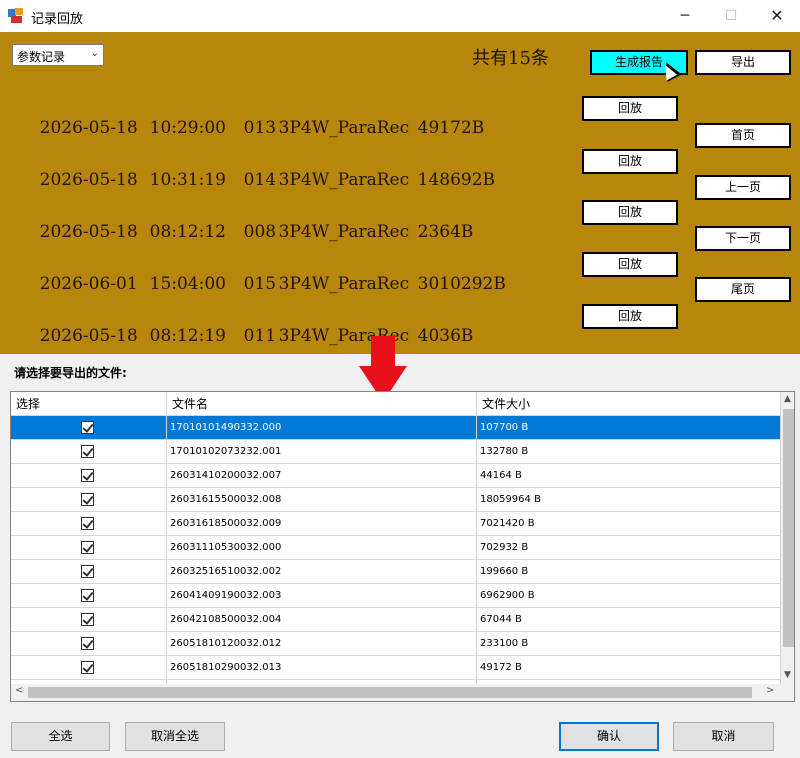 Image resolution: width=800 pixels, height=758 pixels. What do you see at coordinates (187, 284) in the screenshot?
I see `record-time: 15:04:00` at bounding box center [187, 284].